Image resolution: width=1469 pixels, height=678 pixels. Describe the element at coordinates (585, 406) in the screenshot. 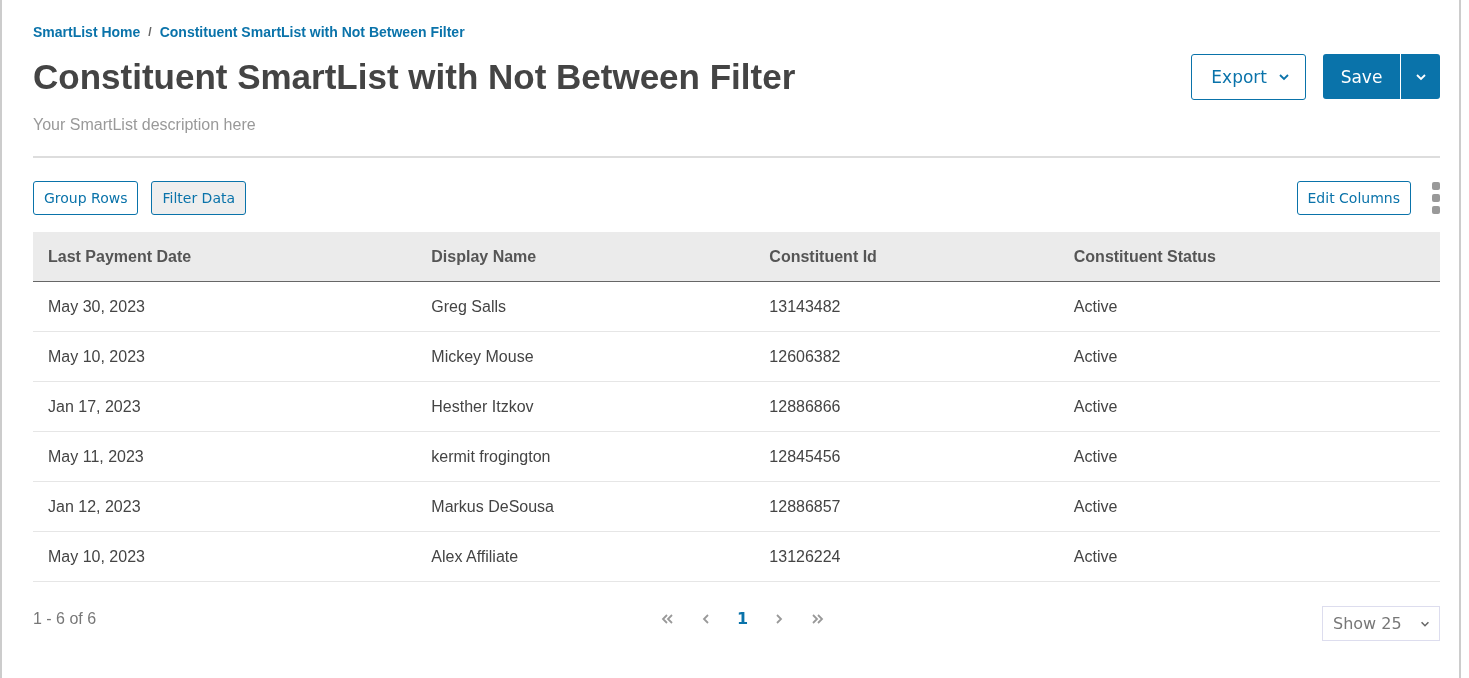

I see `table-cell: Hesther Itzkov` at that location.